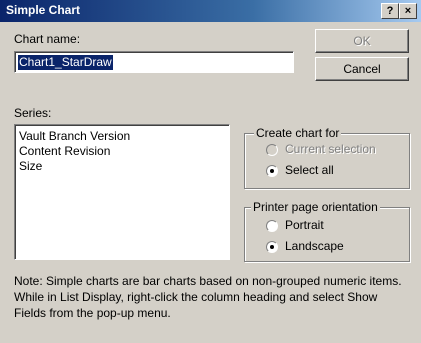  Describe the element at coordinates (64, 151) in the screenshot. I see `series-item: Content Revision` at that location.